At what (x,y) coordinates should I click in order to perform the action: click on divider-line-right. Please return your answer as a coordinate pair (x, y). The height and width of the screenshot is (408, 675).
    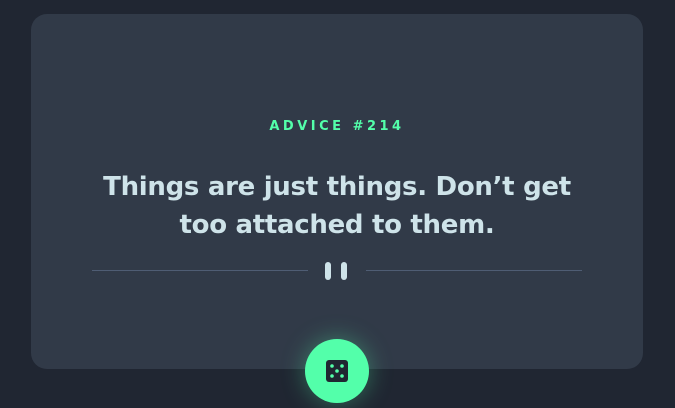
    Looking at the image, I should click on (474, 270).